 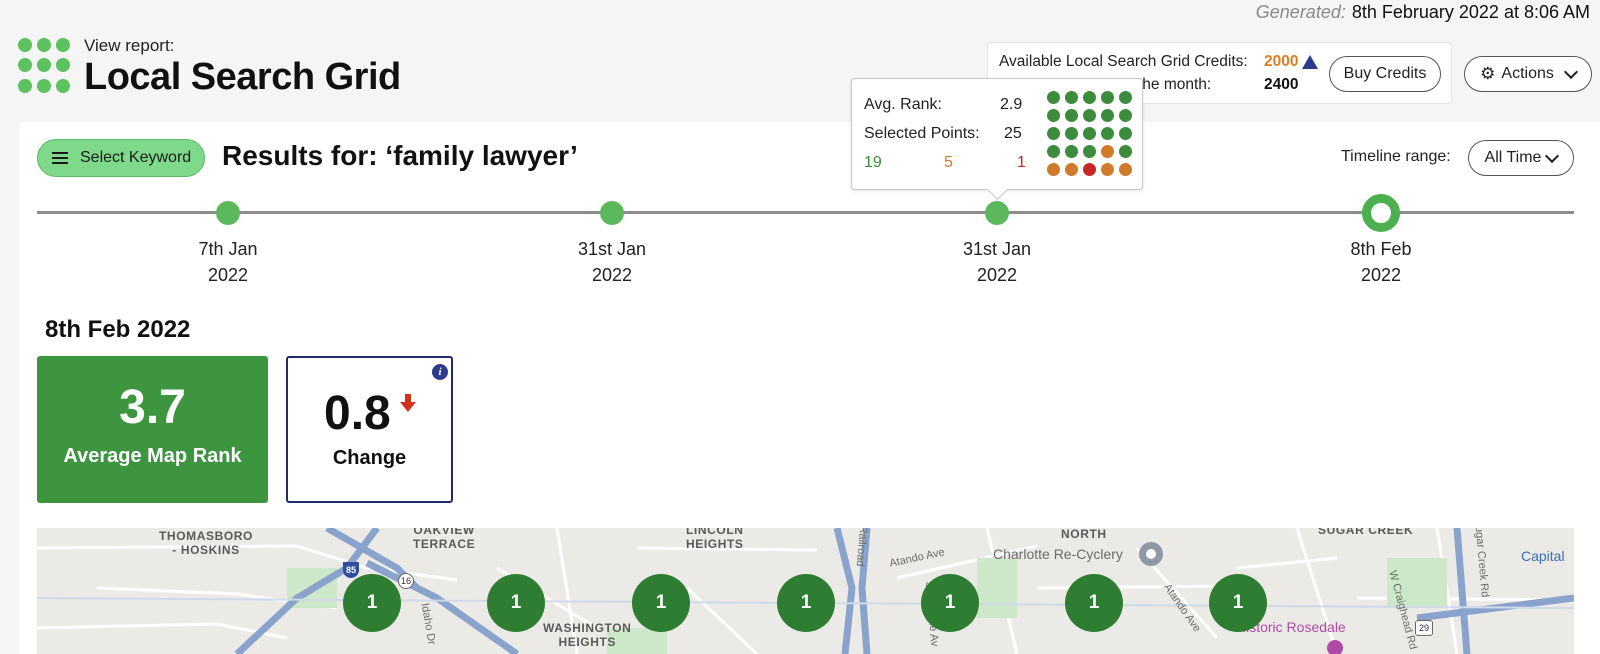 I want to click on timeline-date-label: 8th Feb 2022, so click(x=1381, y=262).